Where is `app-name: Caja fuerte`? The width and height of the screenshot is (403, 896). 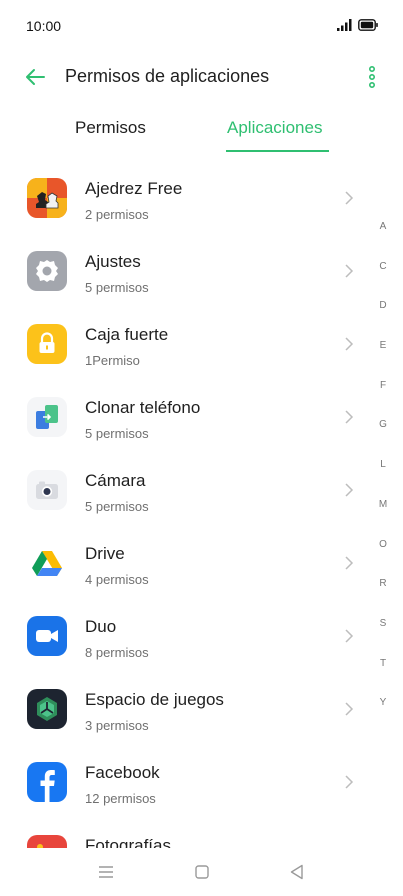
app-name: Caja fuerte is located at coordinates (127, 334).